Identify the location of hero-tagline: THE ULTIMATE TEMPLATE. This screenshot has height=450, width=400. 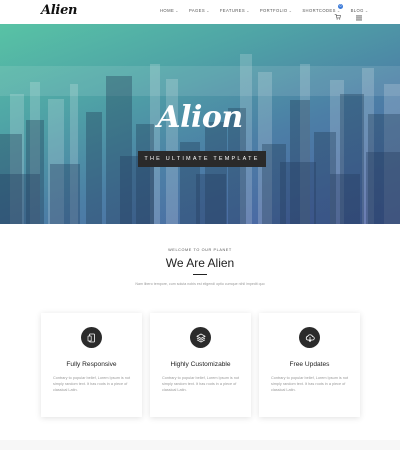
(202, 159).